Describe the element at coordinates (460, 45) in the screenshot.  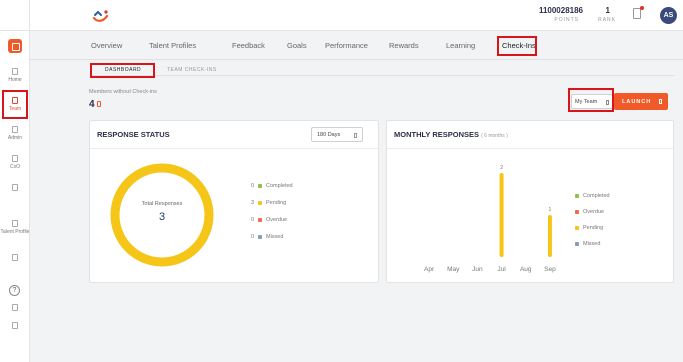
I see `tab-learning: Learning` at that location.